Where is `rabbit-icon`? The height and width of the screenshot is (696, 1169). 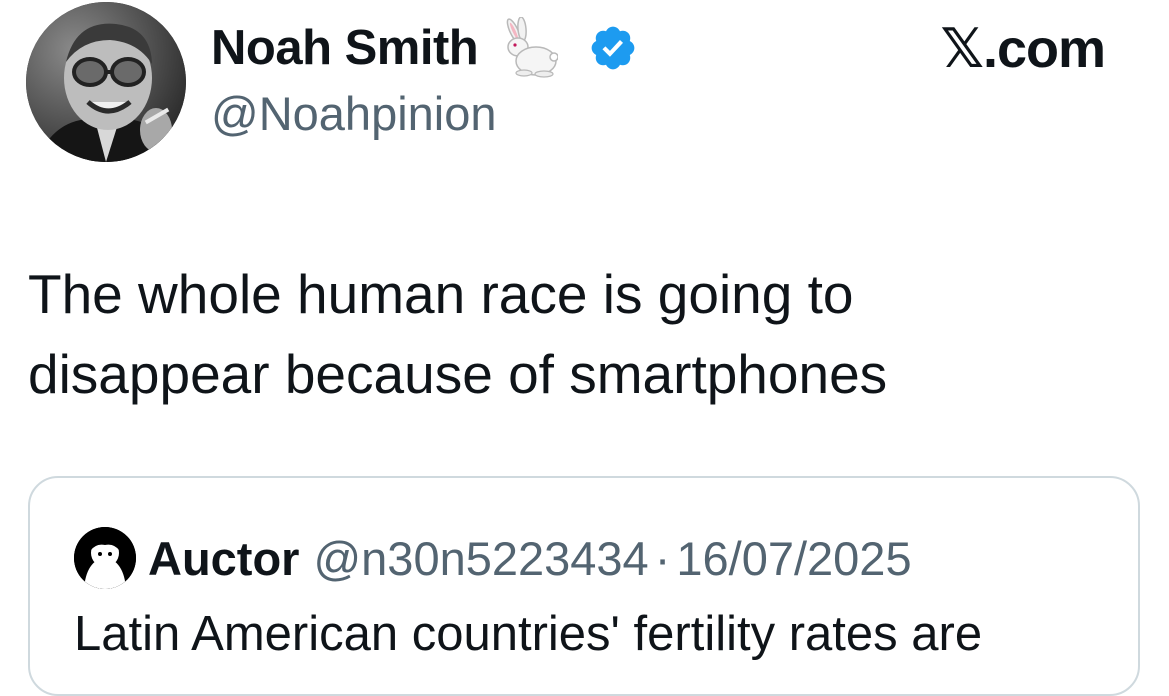 rabbit-icon is located at coordinates (527, 47).